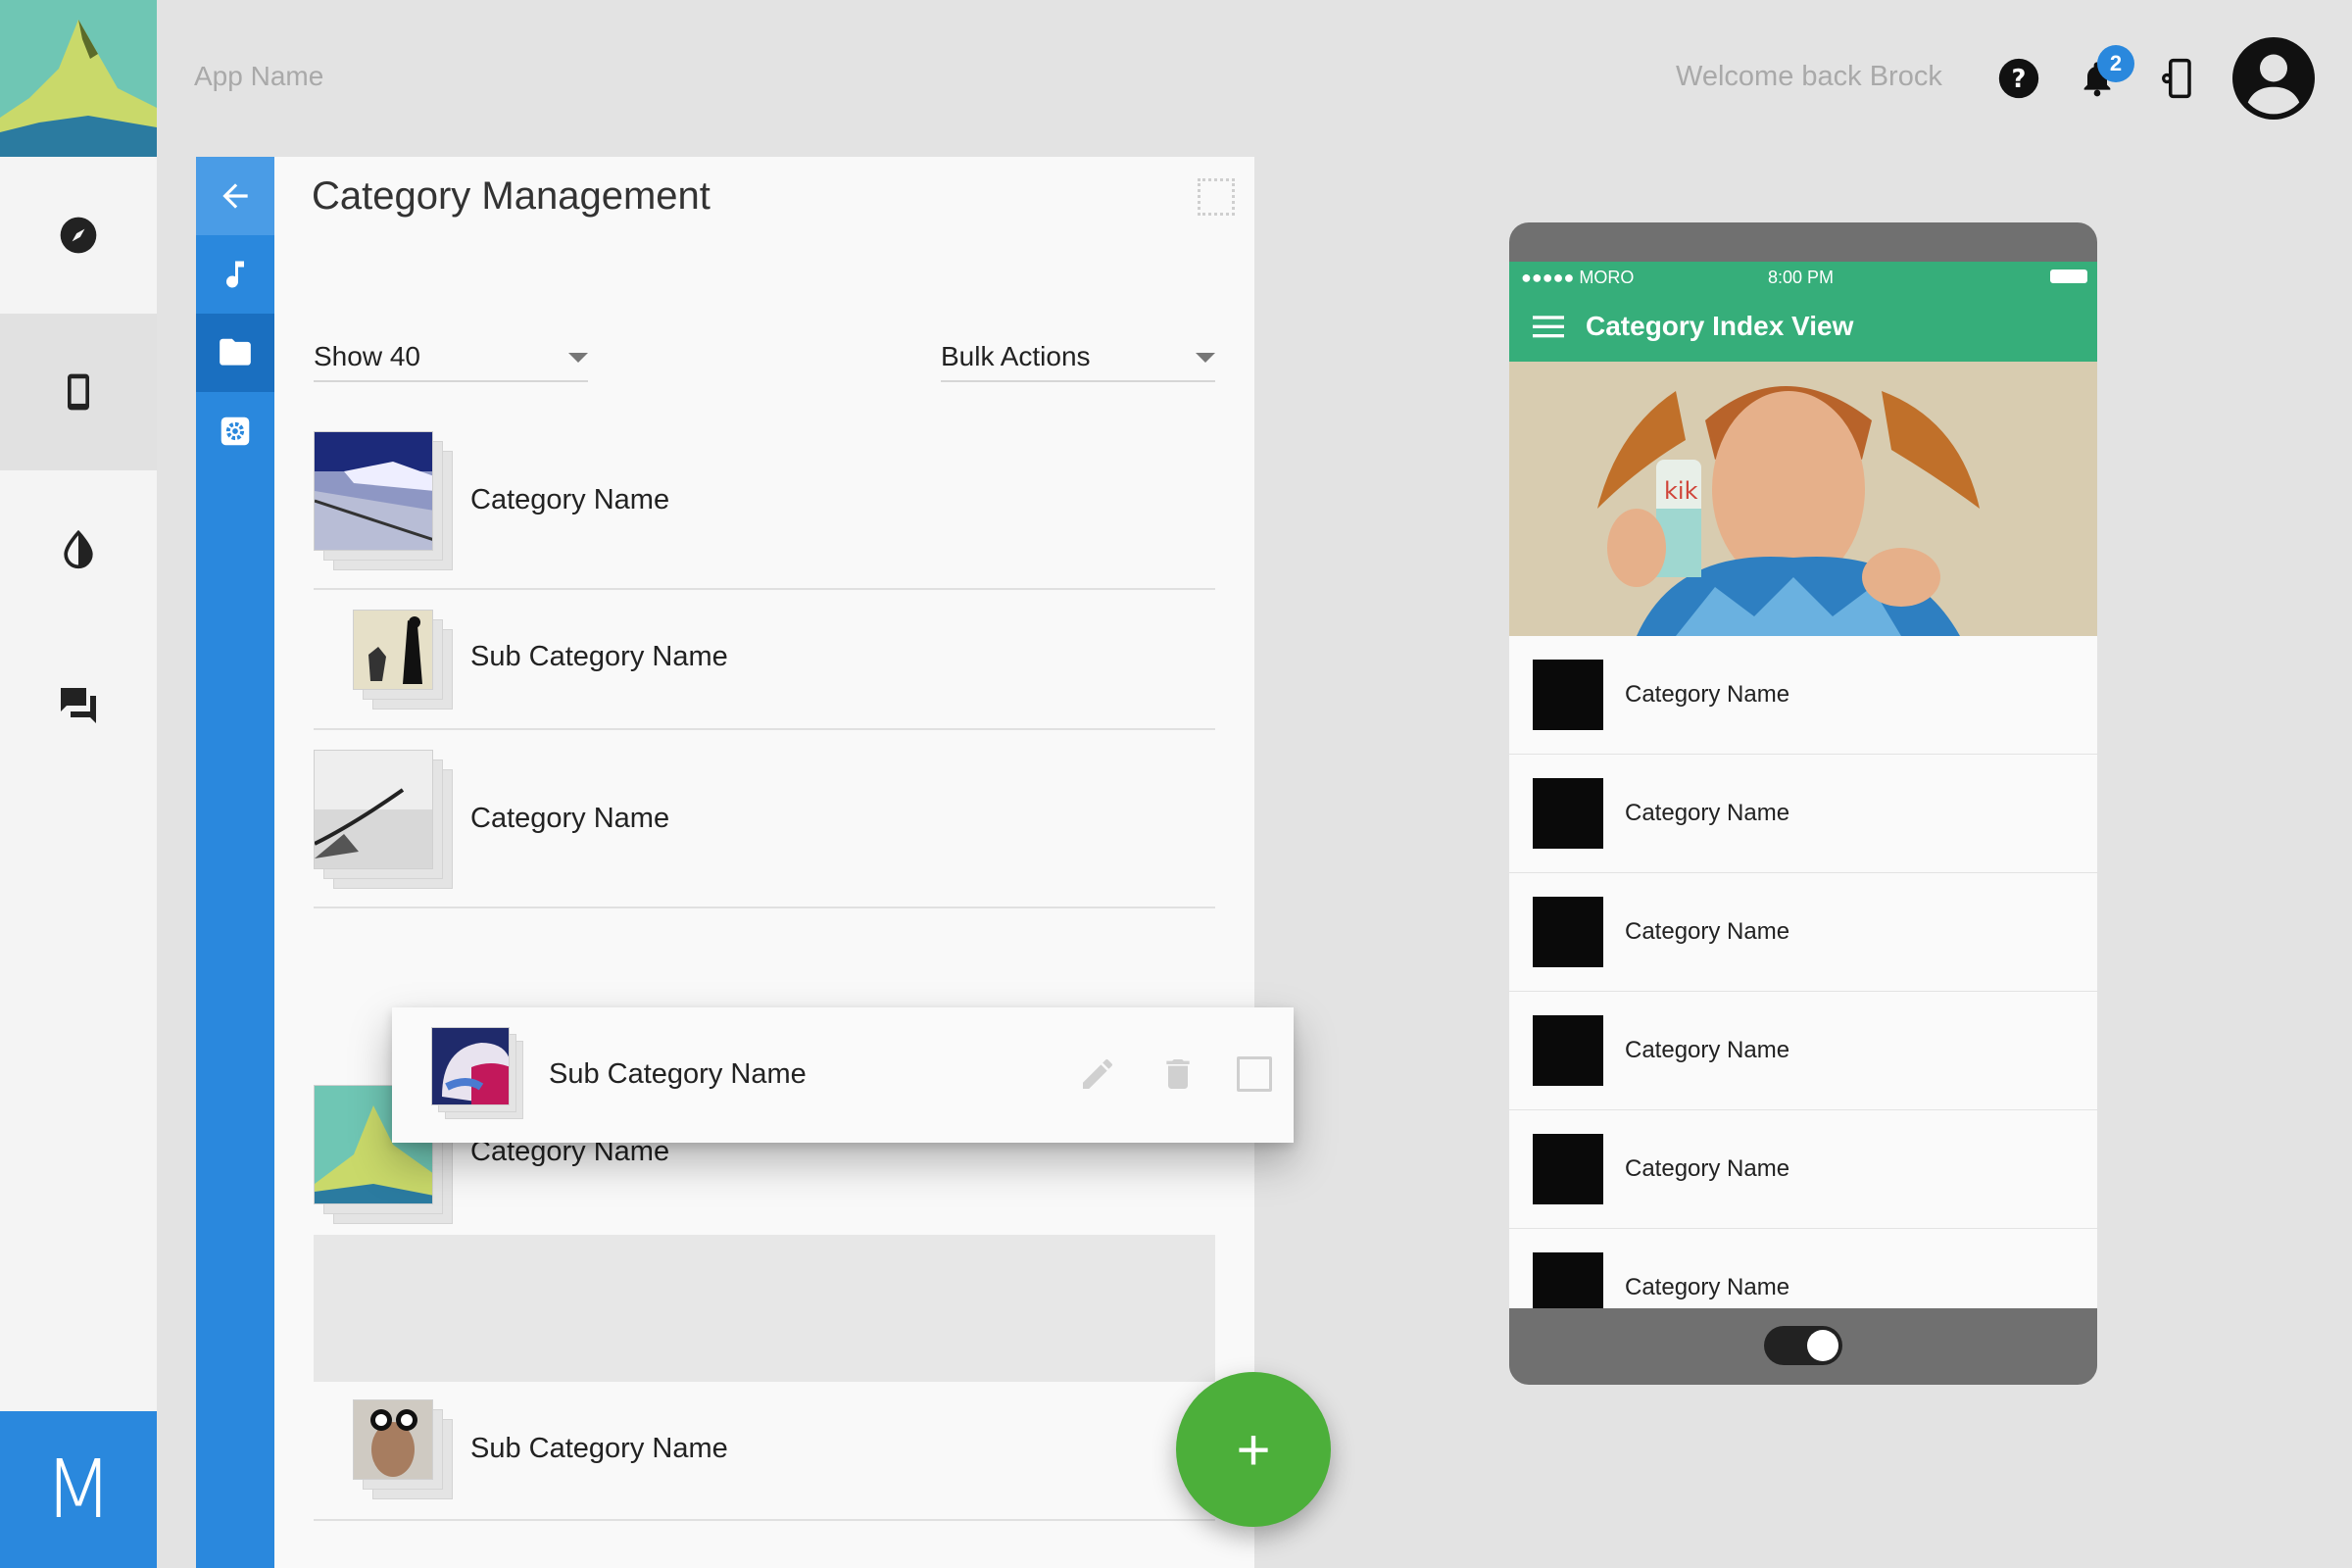  What do you see at coordinates (1822, 1345) in the screenshot?
I see `toggle-knob` at bounding box center [1822, 1345].